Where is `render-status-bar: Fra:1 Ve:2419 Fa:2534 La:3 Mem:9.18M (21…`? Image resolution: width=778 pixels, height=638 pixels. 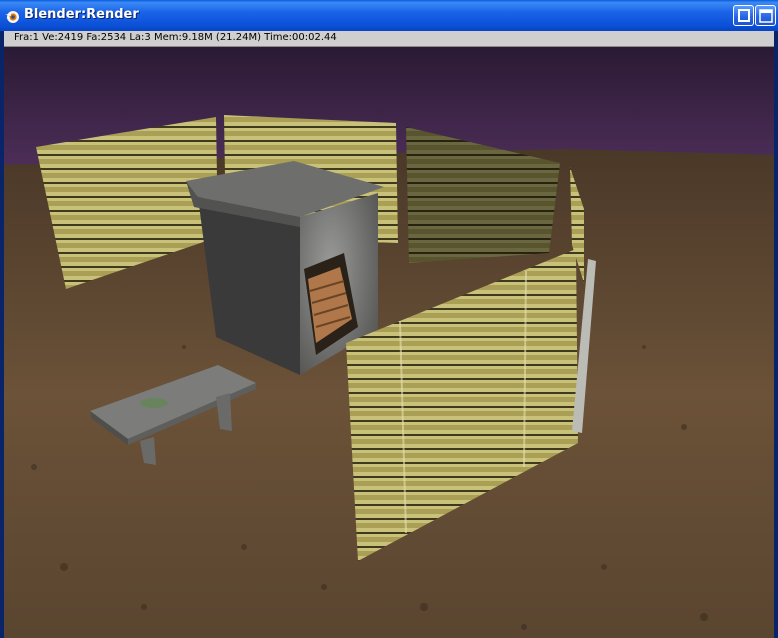
render-status-bar: Fra:1 Ve:2419 Fa:2534 La:3 Mem:9.18M (21… is located at coordinates (389, 39).